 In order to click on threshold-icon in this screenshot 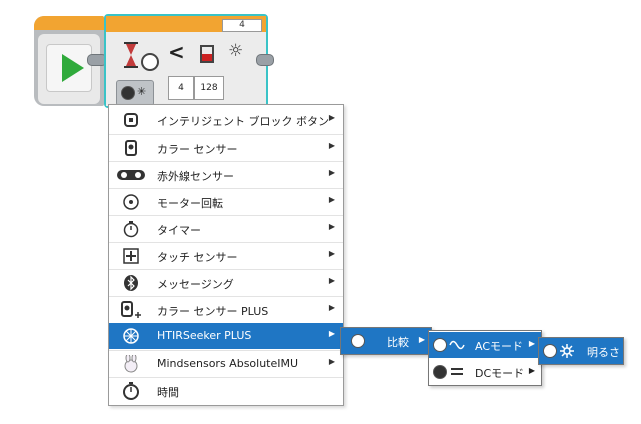, I will do `click(207, 54)`.